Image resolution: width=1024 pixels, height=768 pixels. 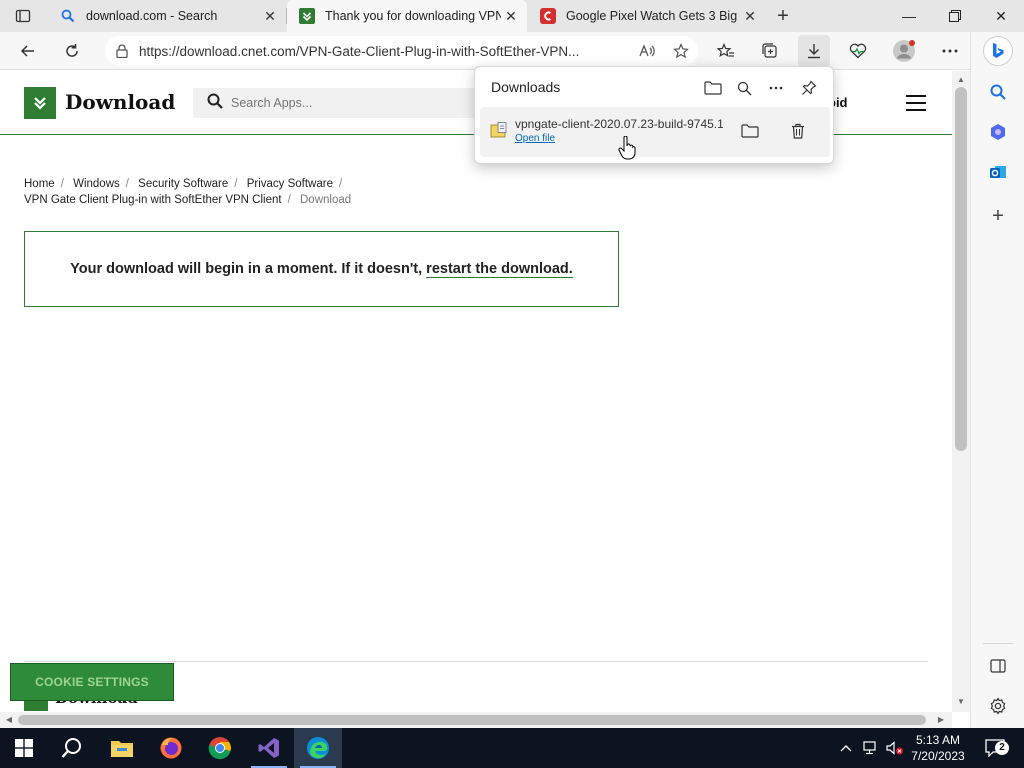 What do you see at coordinates (783, 16) in the screenshot?
I see `new-tab-button: +` at bounding box center [783, 16].